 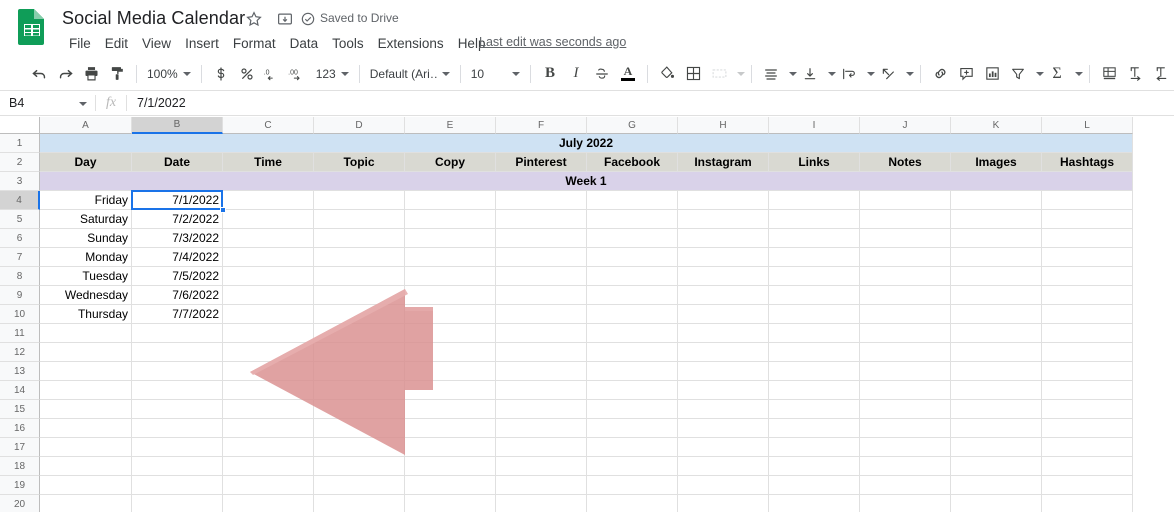 What do you see at coordinates (771, 74) in the screenshot?
I see `horizontal-align-icon` at bounding box center [771, 74].